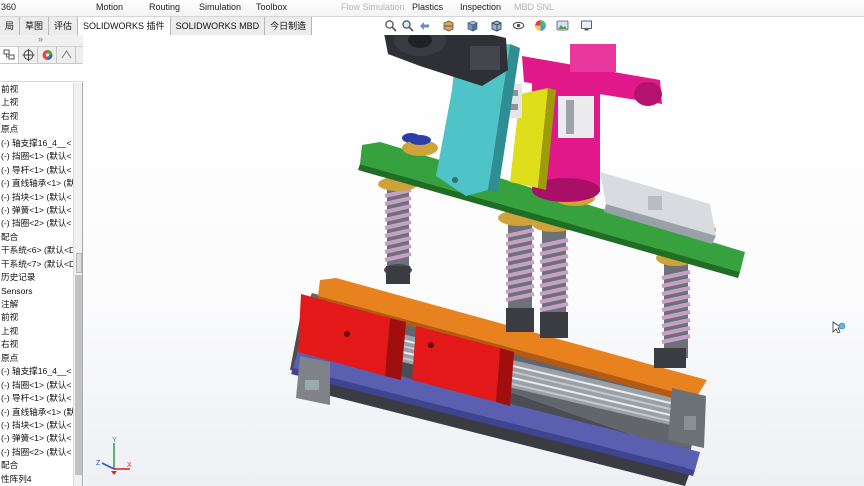  I want to click on property-manager-tab, so click(28, 55).